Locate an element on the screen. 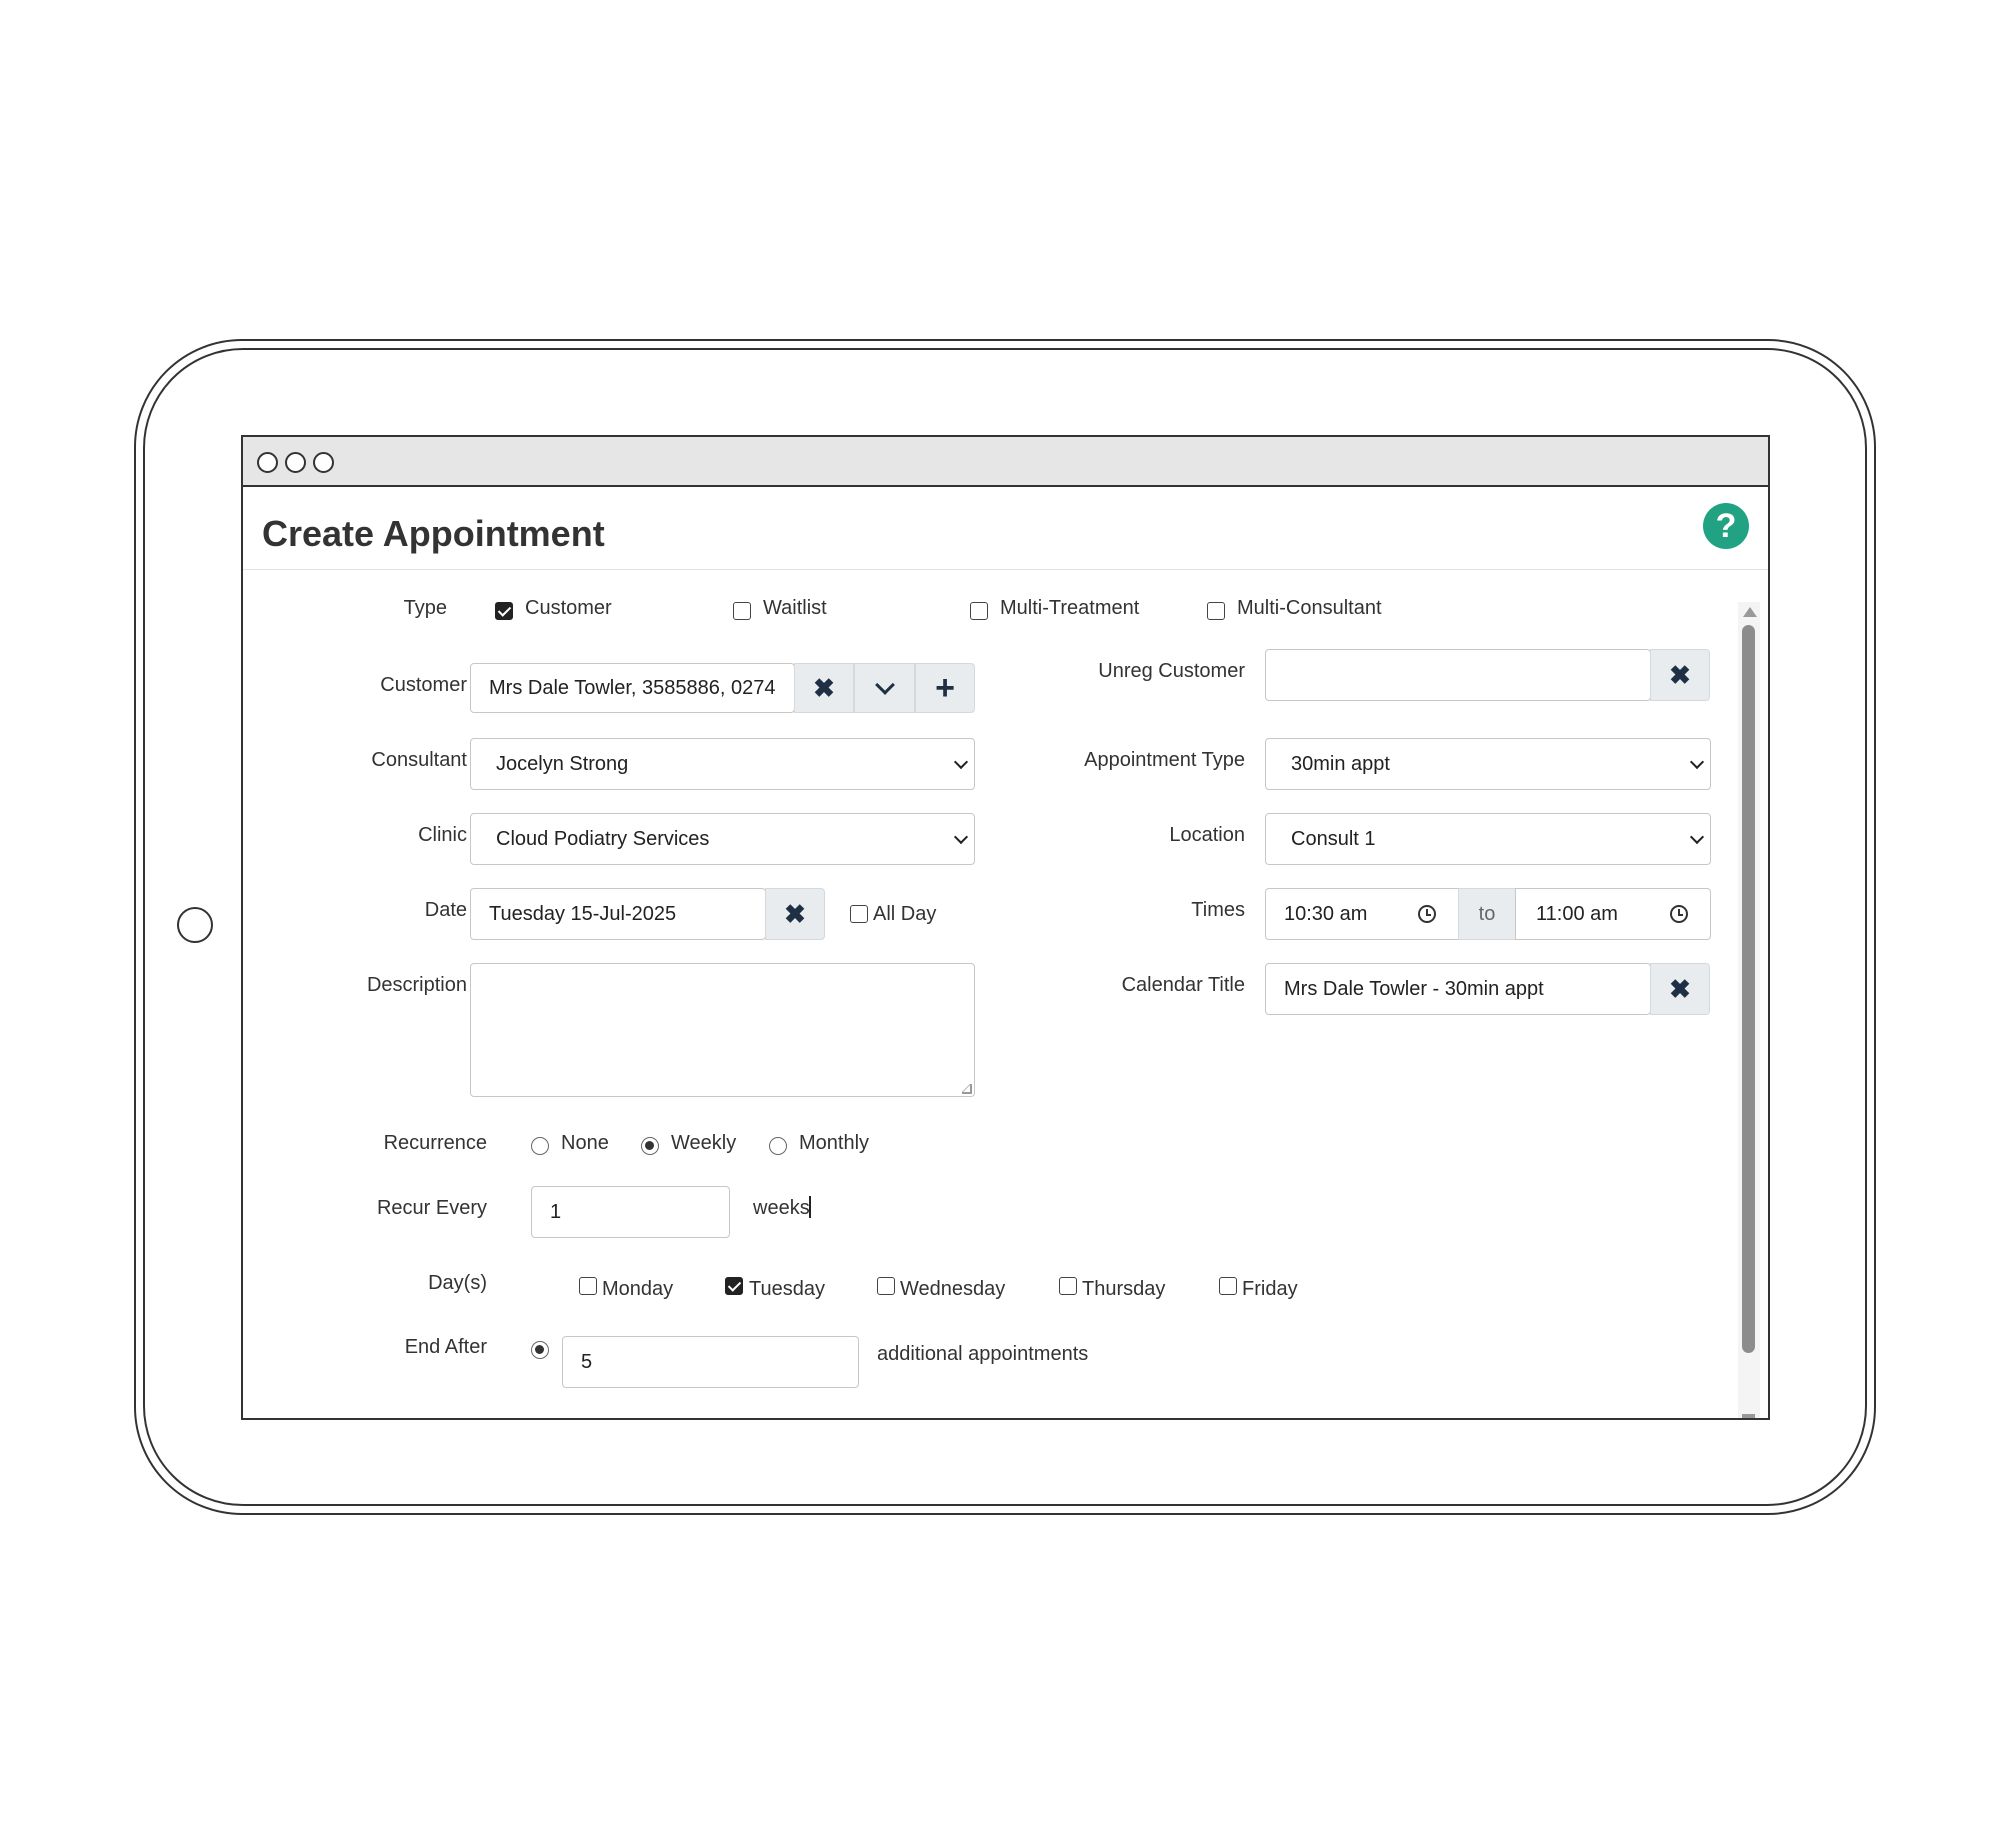 This screenshot has width=2000, height=1846. end-time-input: 11:00 am is located at coordinates (1613, 914).